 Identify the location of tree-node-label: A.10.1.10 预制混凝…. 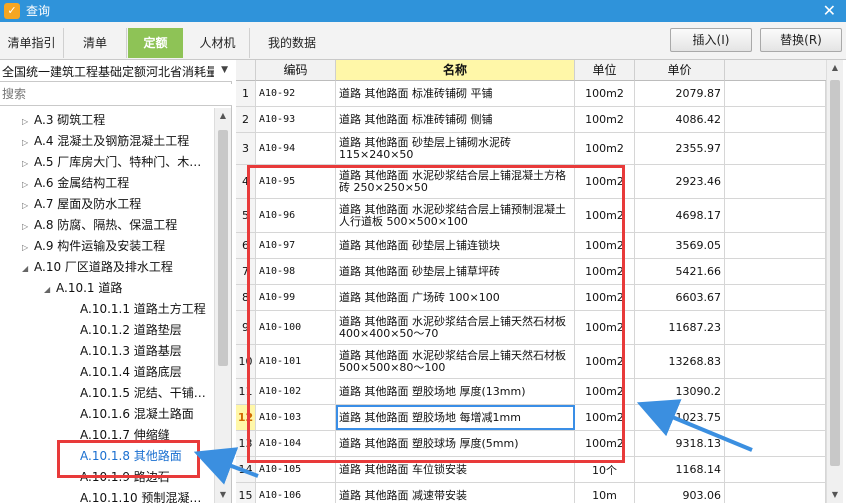
(141, 497).